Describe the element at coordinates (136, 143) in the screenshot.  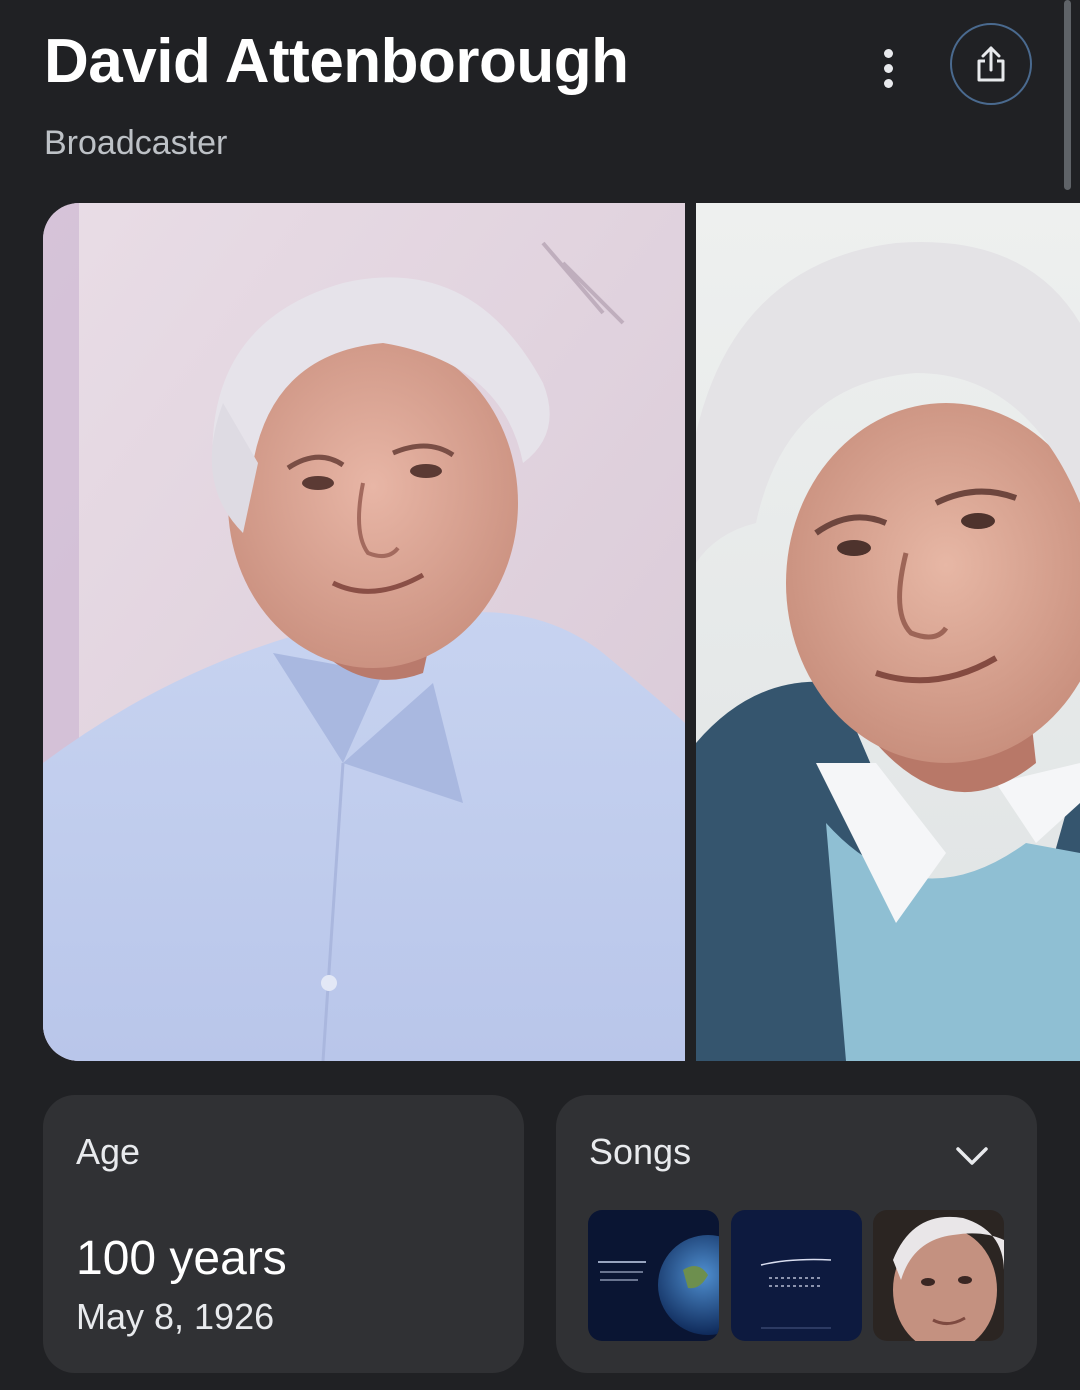
I see `page-subtitle: Broadcaster` at that location.